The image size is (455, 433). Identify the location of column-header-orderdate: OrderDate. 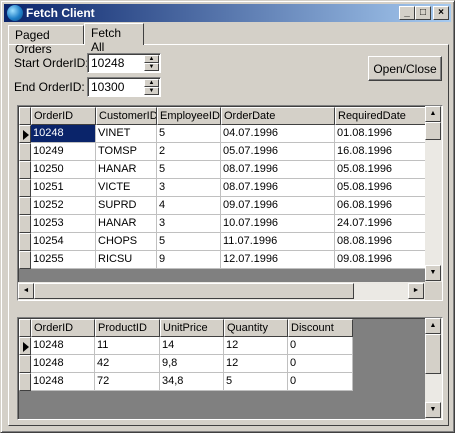
(278, 116).